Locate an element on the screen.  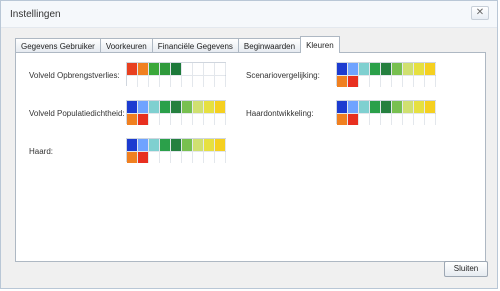
tab-voorkeuren: Voorkeuren is located at coordinates (126, 45).